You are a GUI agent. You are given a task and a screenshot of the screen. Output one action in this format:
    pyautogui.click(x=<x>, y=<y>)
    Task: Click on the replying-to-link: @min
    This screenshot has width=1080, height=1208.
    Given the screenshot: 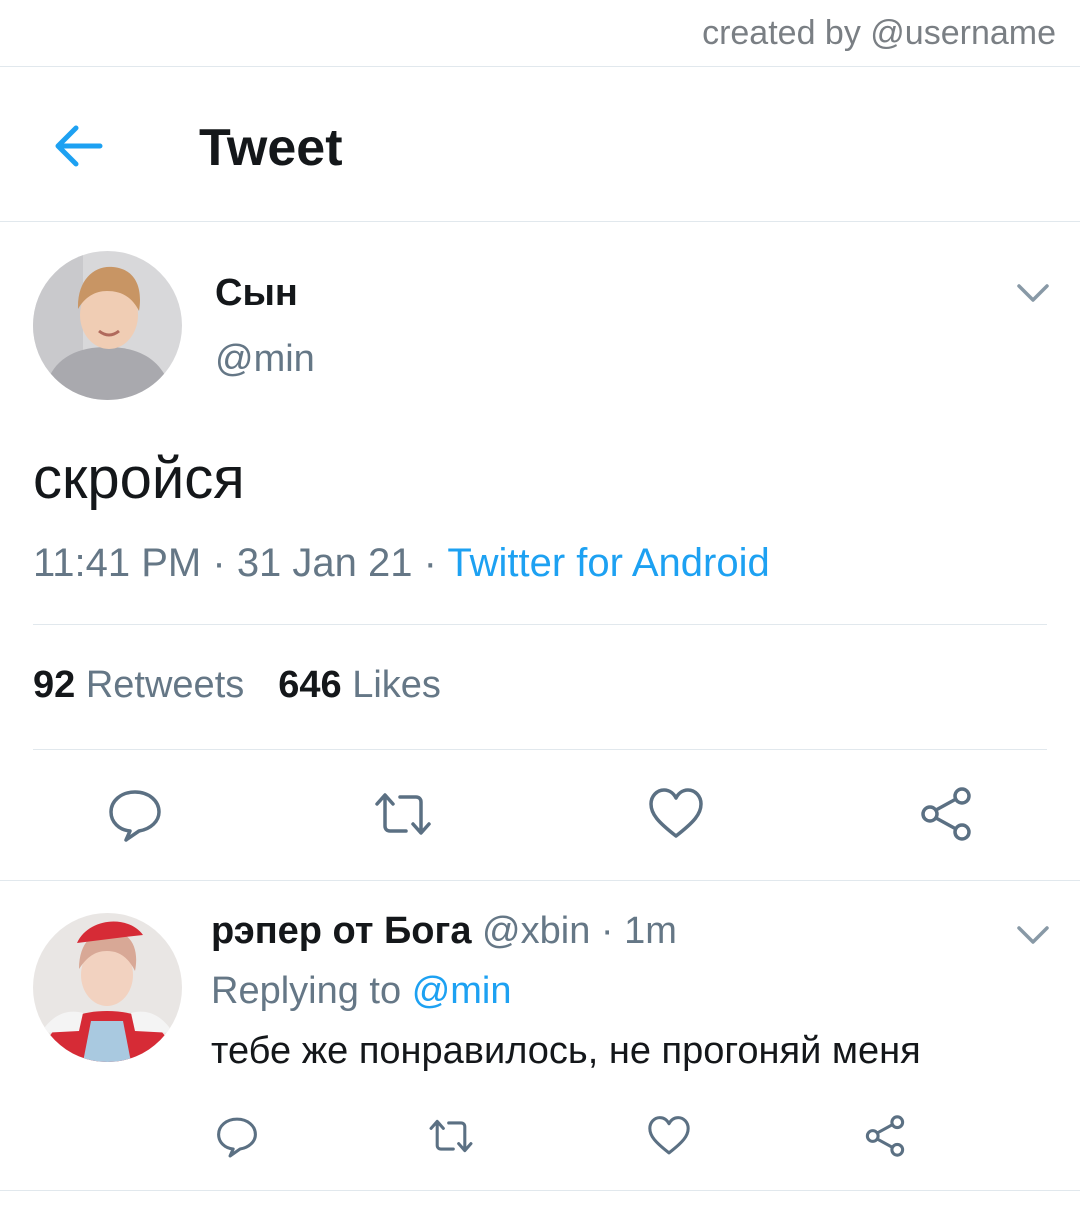 What is the action you would take?
    pyautogui.click(x=462, y=991)
    